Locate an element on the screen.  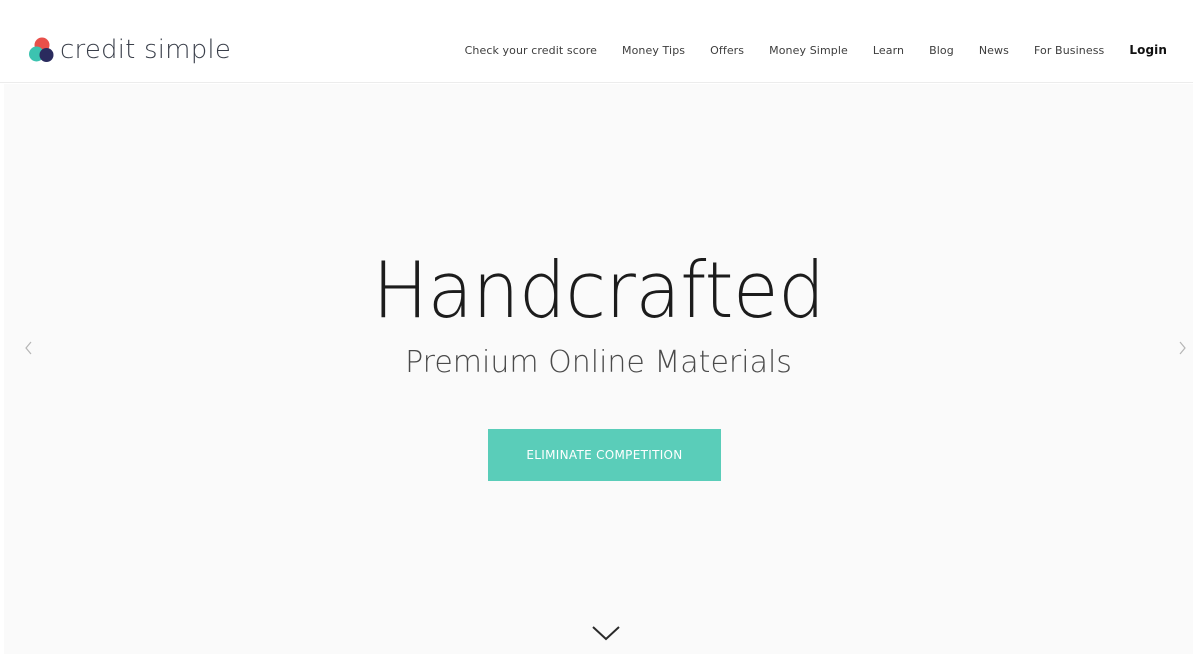
eliminate-competition-button: ELIMINATE COMPETITION is located at coordinates (604, 455).